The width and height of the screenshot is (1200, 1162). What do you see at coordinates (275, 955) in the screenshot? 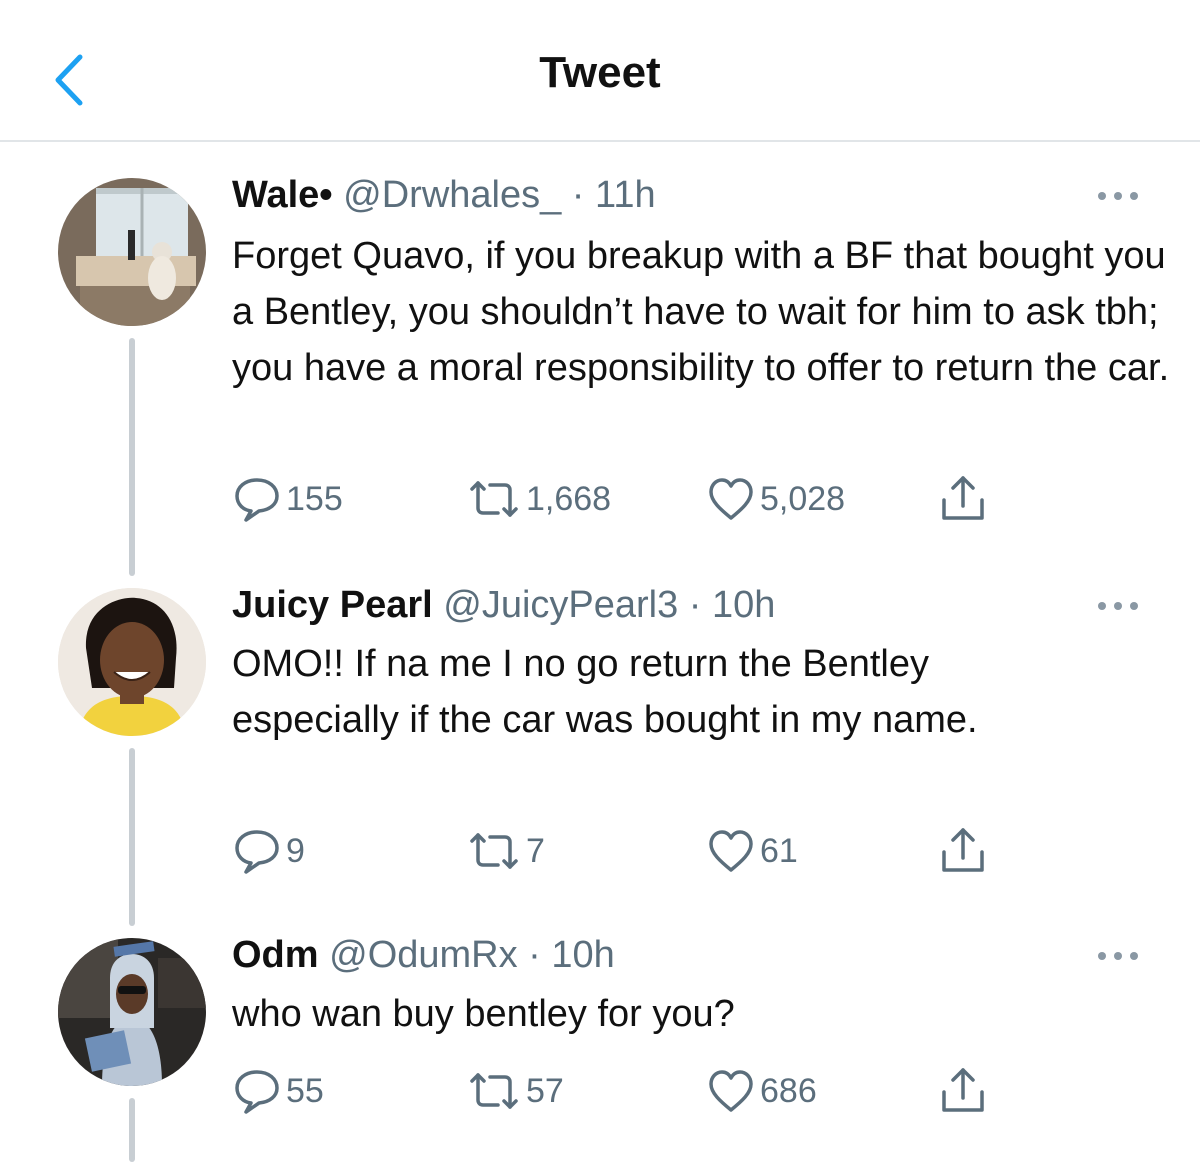
I see `display-name: Odm` at bounding box center [275, 955].